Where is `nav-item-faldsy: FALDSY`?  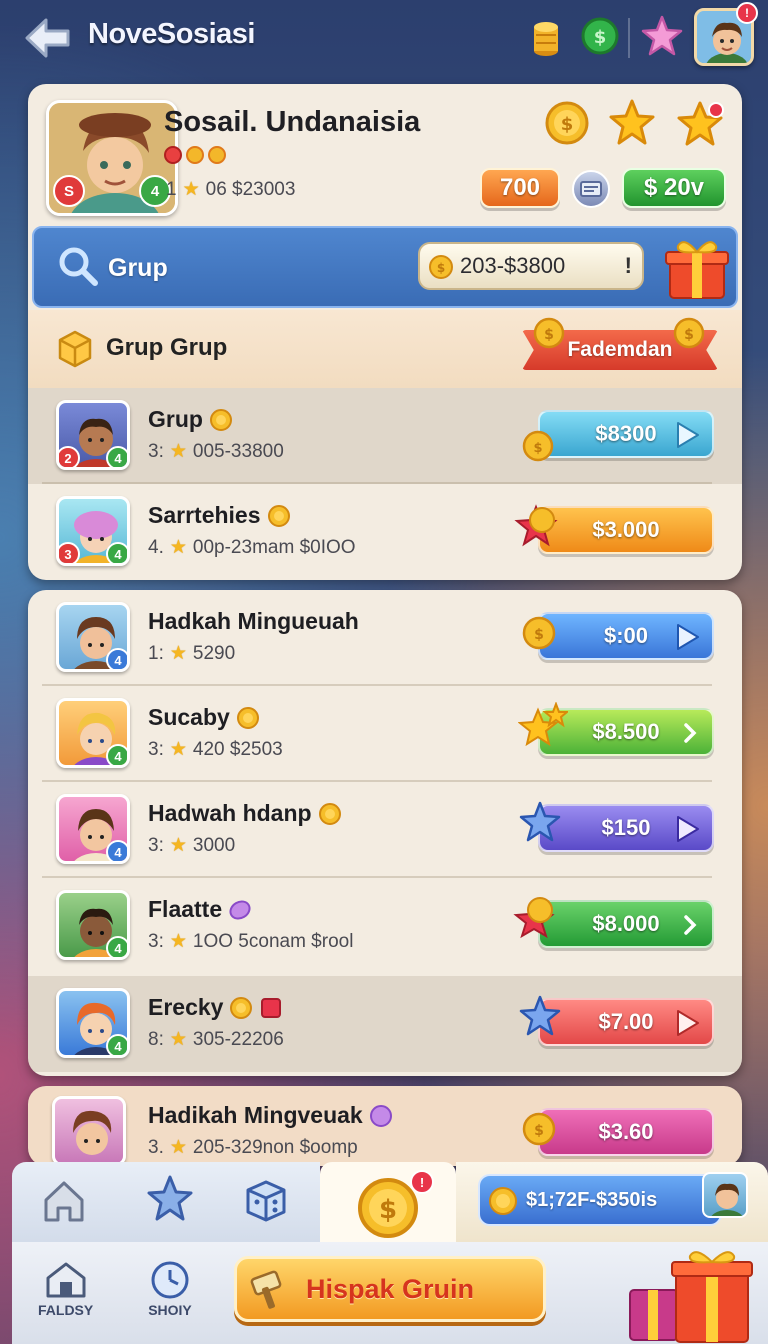
nav-item-faldsy: FALDSY is located at coordinates (65, 1289).